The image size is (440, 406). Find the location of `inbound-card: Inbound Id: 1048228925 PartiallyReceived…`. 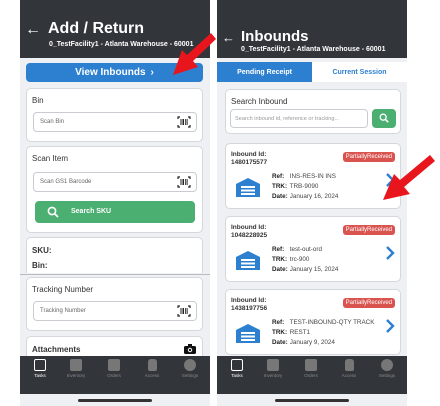

inbound-card: Inbound Id: 1048228925 PartiallyReceived… is located at coordinates (313, 249).